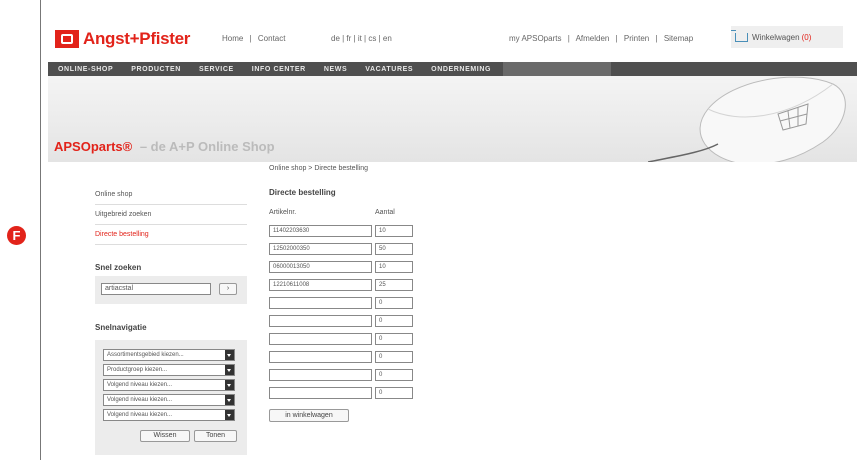 The image size is (857, 460). I want to click on logo-mark-icon, so click(67, 39).